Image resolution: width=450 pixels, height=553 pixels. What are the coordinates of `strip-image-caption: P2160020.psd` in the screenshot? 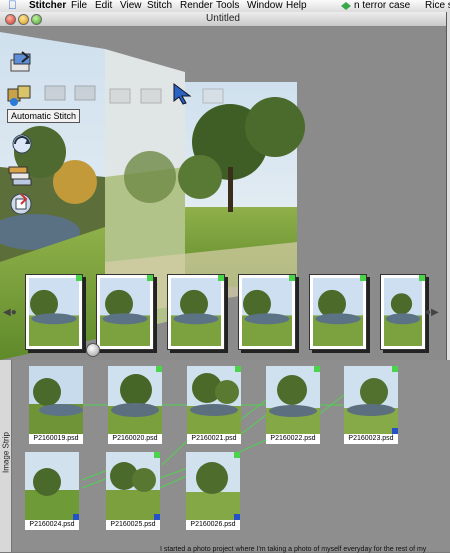 It's located at (135, 439).